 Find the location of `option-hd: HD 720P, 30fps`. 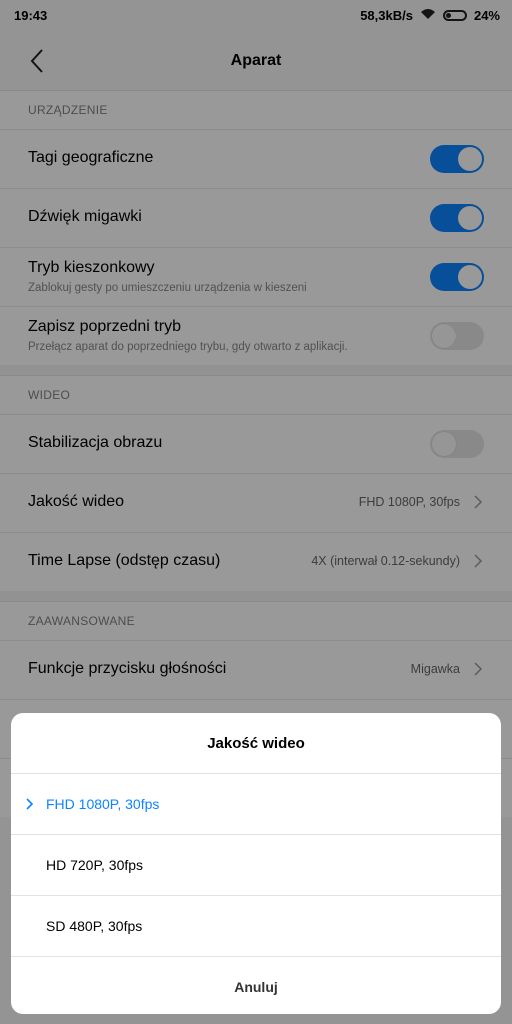

option-hd: HD 720P, 30fps is located at coordinates (256, 865).